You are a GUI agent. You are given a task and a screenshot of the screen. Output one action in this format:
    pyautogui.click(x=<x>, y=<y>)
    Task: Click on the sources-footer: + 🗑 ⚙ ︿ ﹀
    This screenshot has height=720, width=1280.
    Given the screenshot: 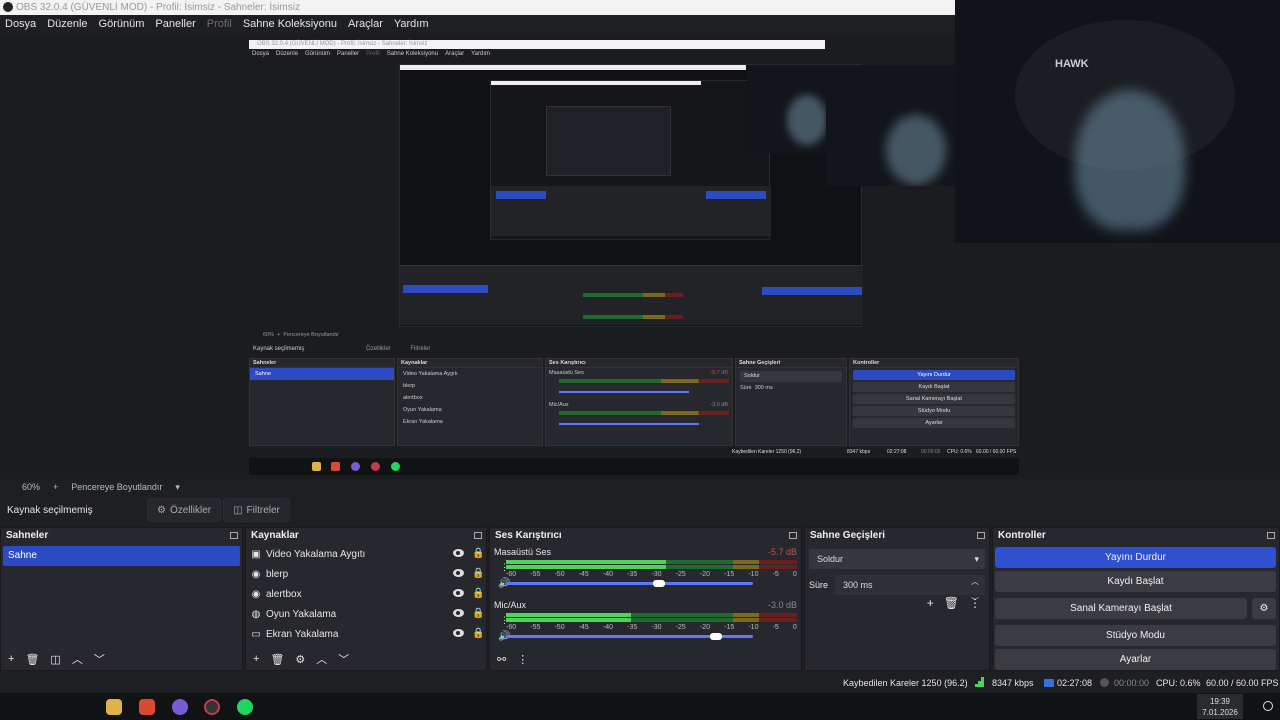 What is the action you would take?
    pyautogui.click(x=366, y=659)
    